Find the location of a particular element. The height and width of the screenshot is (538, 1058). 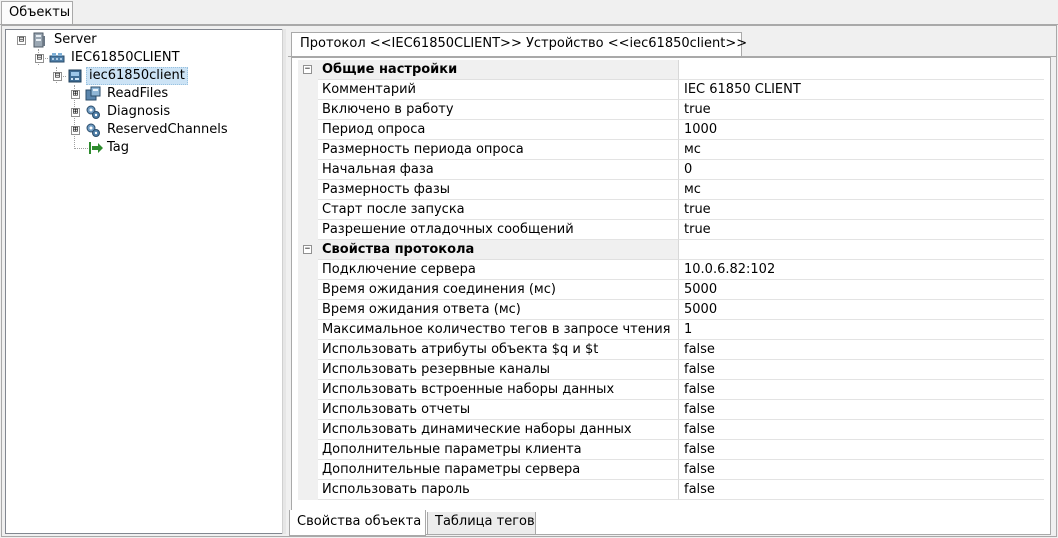

property-row: Использовать отчеты false is located at coordinates (671, 410).